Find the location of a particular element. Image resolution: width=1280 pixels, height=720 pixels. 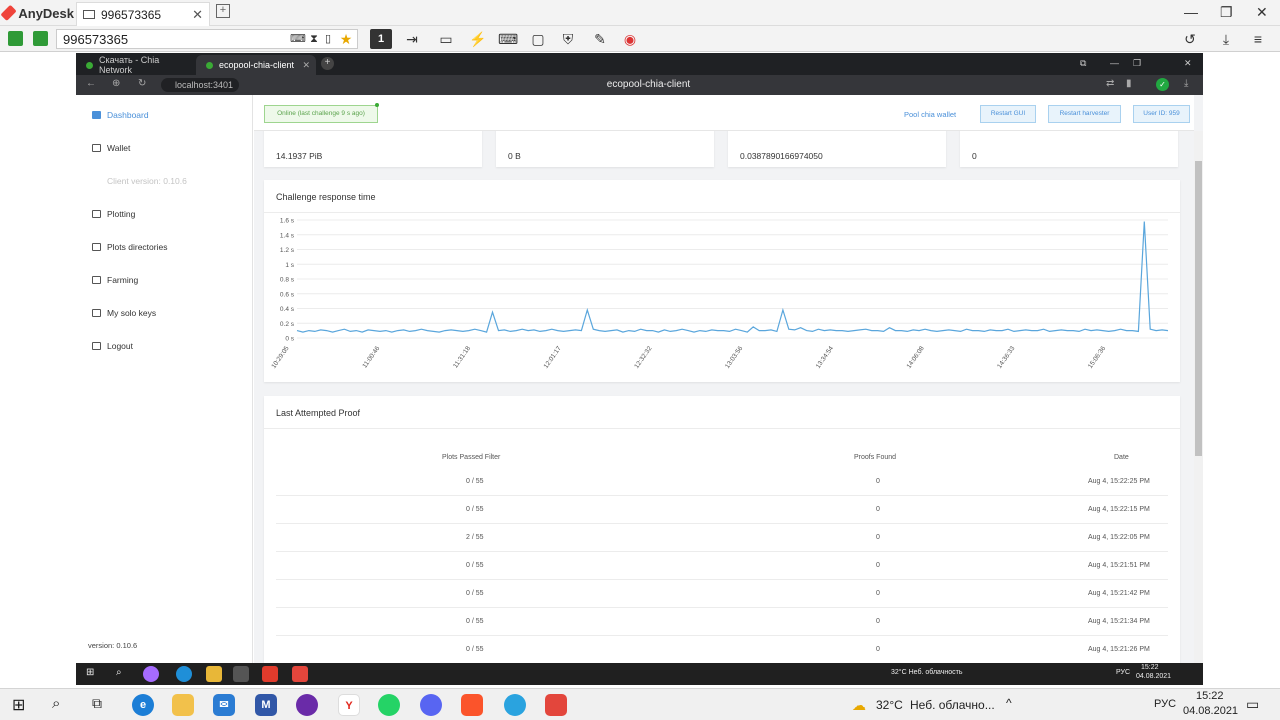

minimize-icon: — is located at coordinates (1191, 12).